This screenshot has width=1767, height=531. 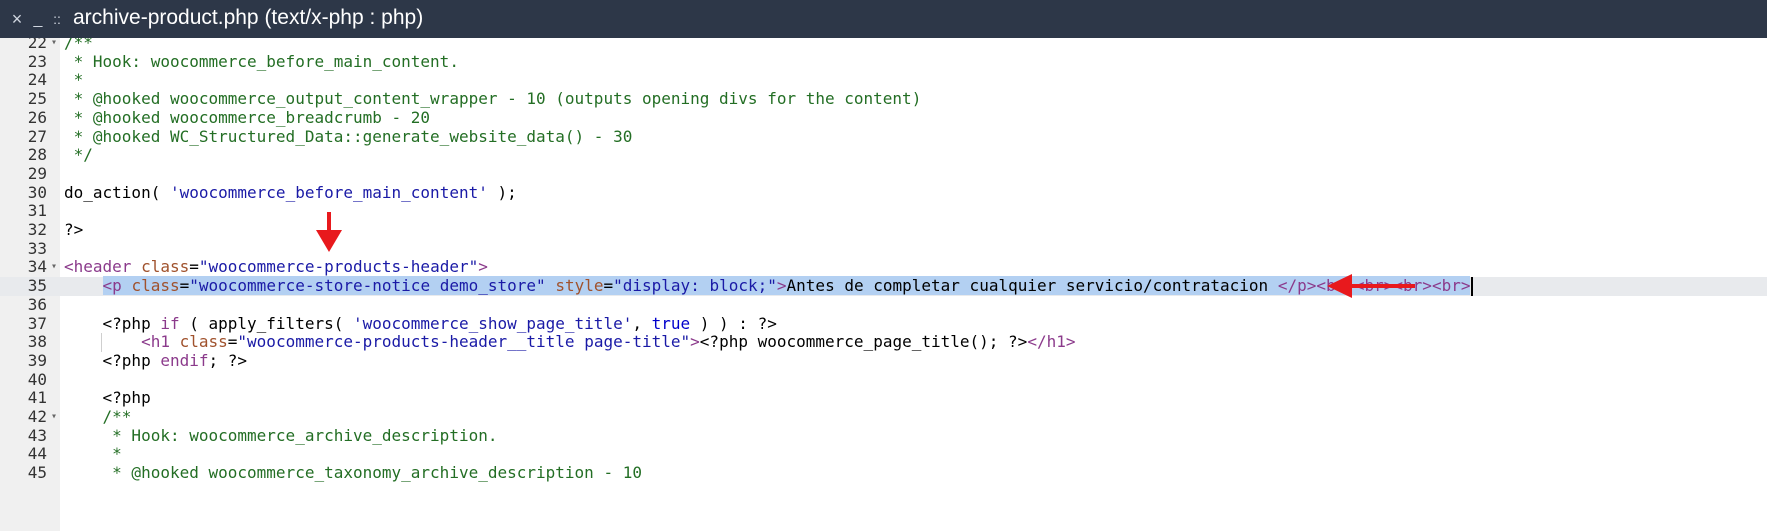 What do you see at coordinates (57, 19) in the screenshot?
I see `drag-handle-icon: ::` at bounding box center [57, 19].